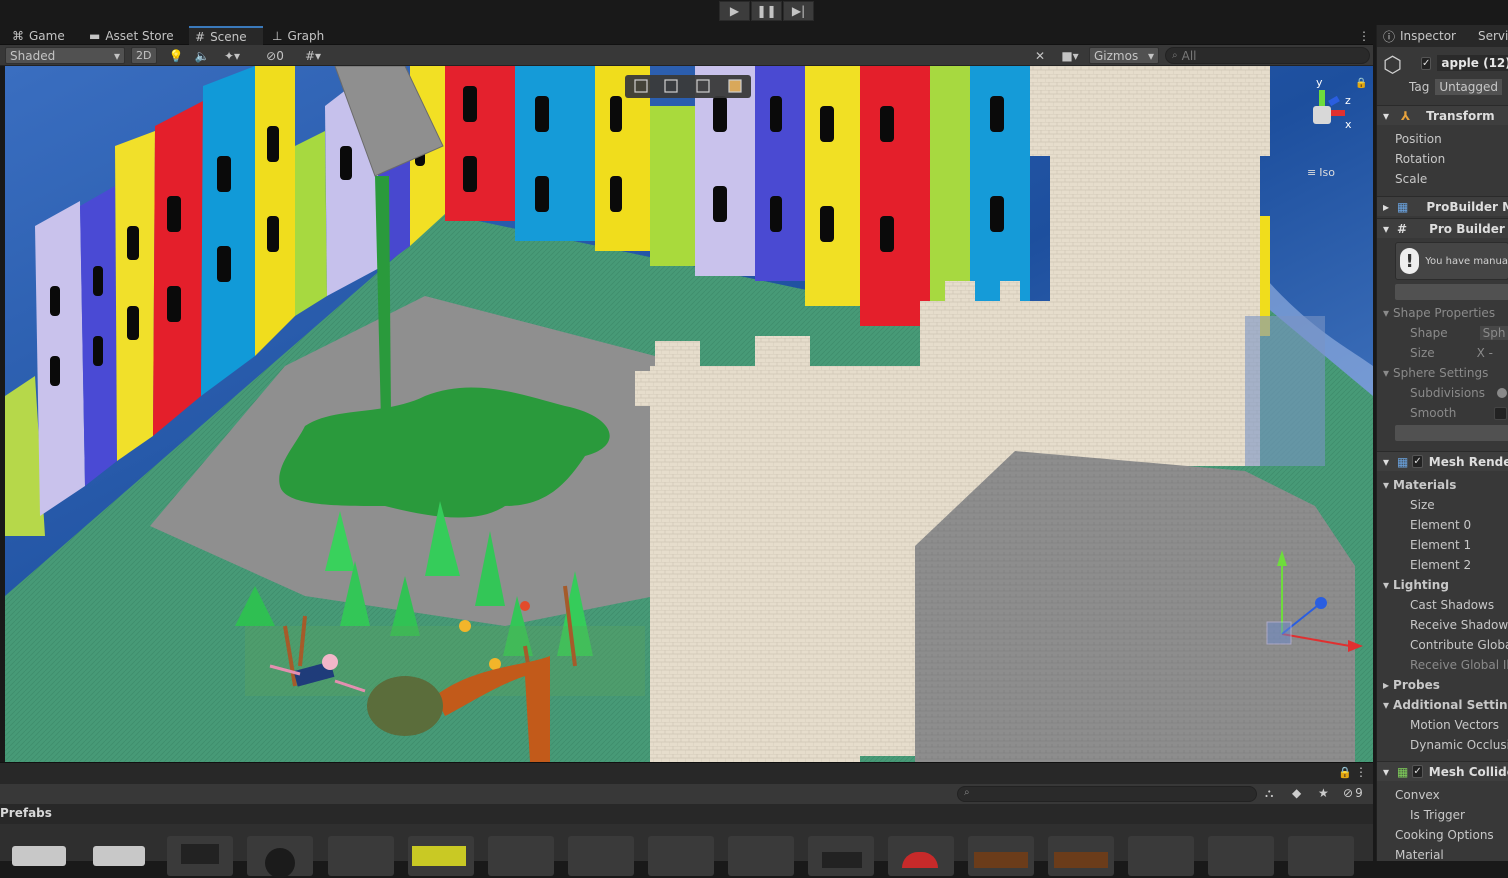 The width and height of the screenshot is (1508, 878). What do you see at coordinates (734, 11) in the screenshot?
I see `play-button: ▶` at bounding box center [734, 11].